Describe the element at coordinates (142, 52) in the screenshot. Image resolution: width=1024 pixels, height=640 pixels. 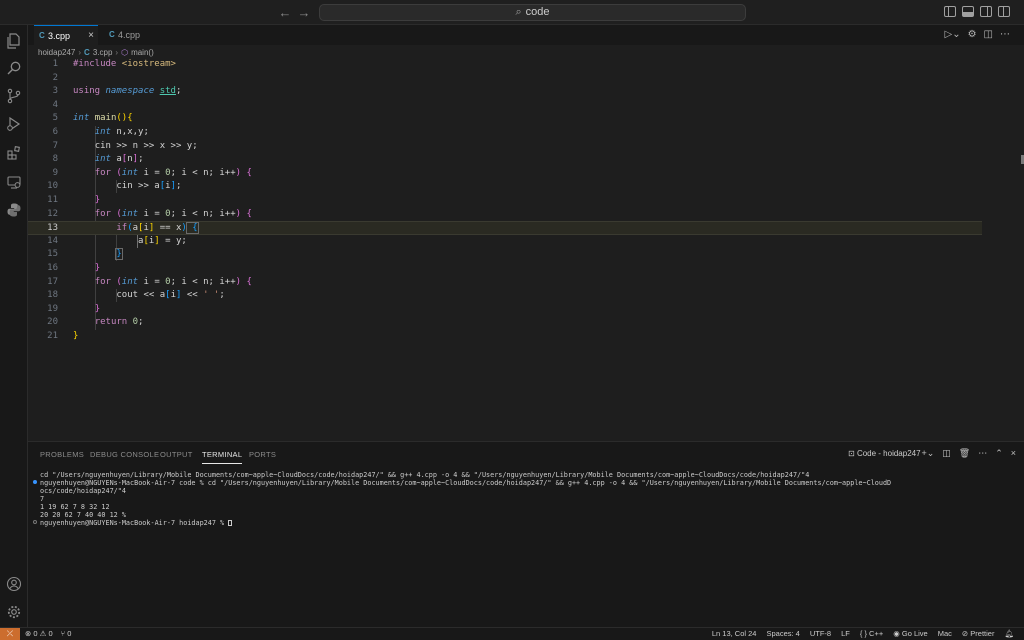
I see `breadcrumb-symbol: main()` at that location.